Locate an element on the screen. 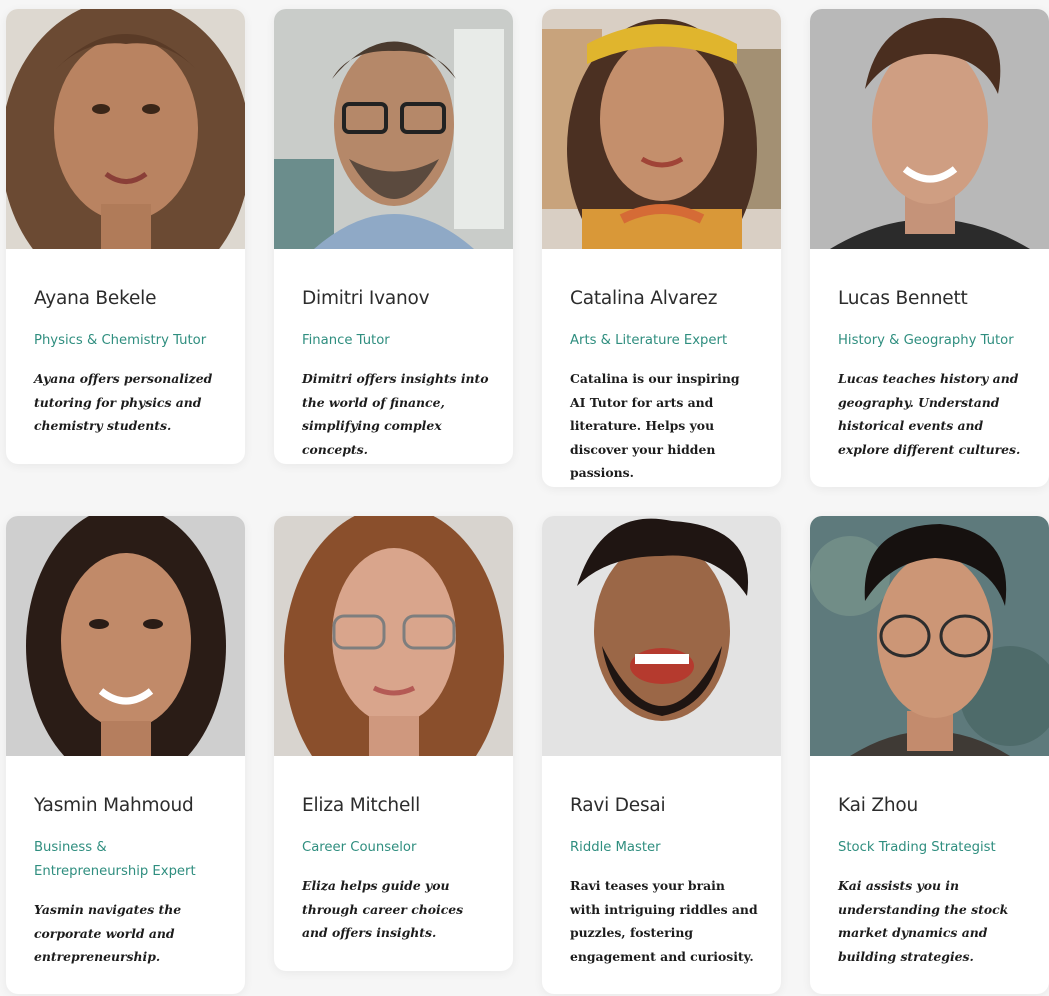 This screenshot has height=996, width=1049. tutor-name: Yasmin Mahmoud is located at coordinates (114, 805).